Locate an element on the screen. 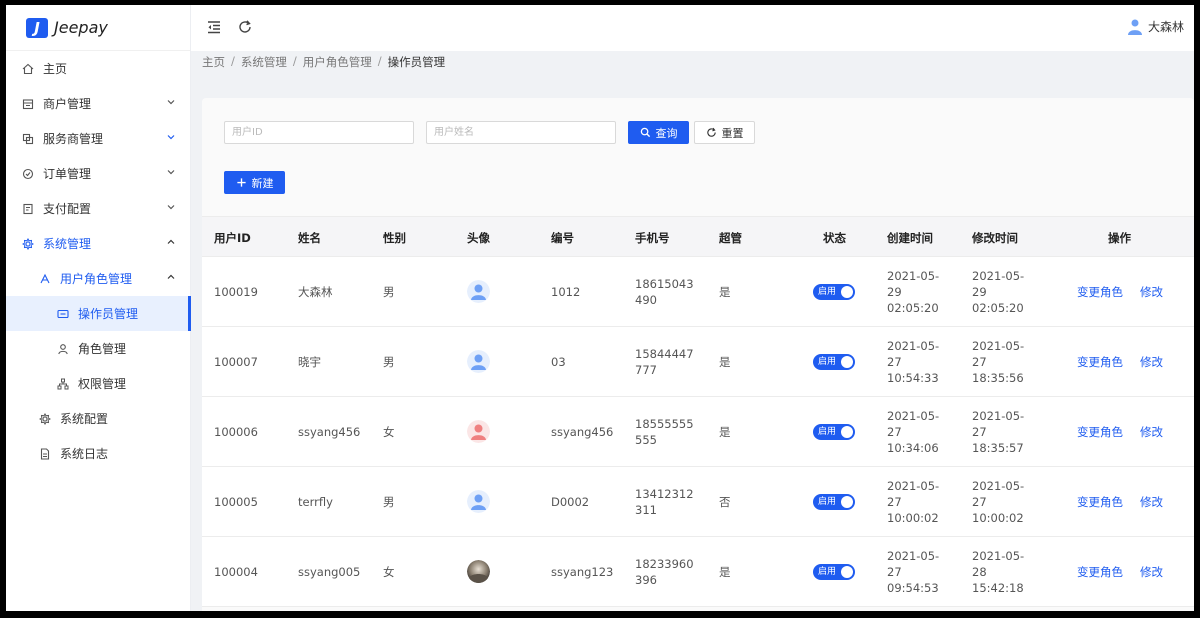 Image resolution: width=1200 pixels, height=618 pixels. column-header-admin: 超管 is located at coordinates (730, 238).